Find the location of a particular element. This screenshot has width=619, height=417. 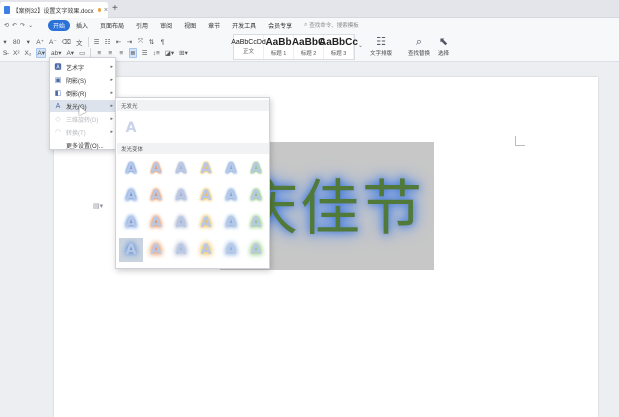

style-label: 标题 1 is located at coordinates (278, 54).